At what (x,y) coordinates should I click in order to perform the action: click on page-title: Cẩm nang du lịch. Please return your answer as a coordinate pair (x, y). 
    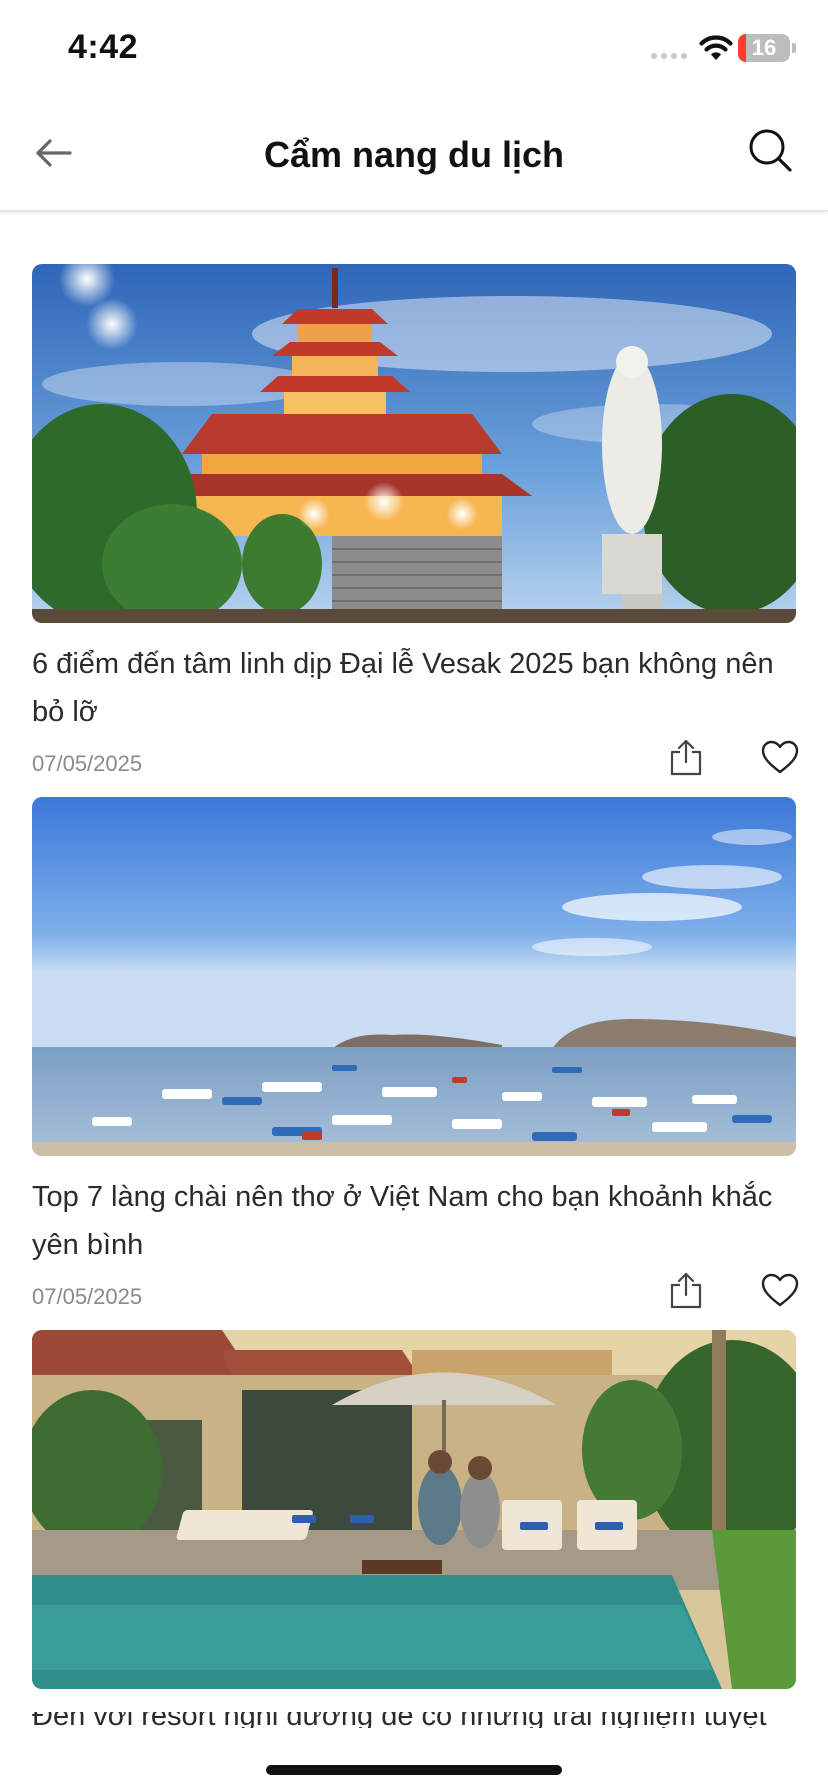
    Looking at the image, I should click on (414, 154).